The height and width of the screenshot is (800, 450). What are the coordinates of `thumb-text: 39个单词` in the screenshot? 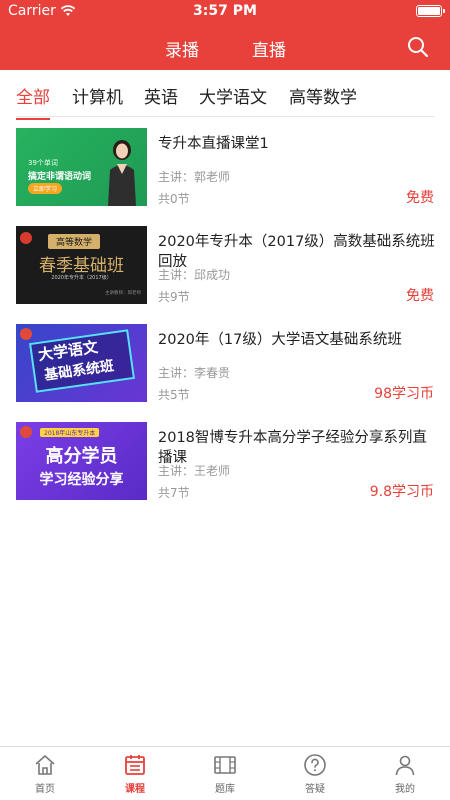 It's located at (43, 163).